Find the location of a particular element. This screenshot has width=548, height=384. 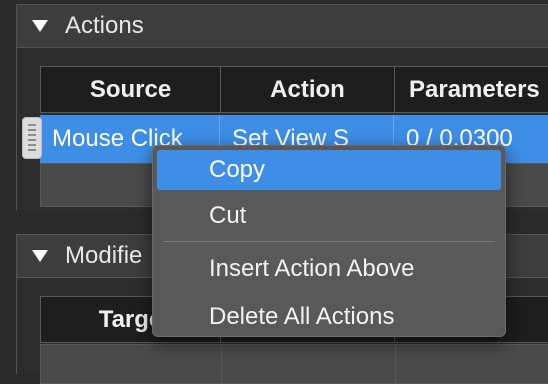

modifiers-section-title: Modifie is located at coordinates (104, 255).